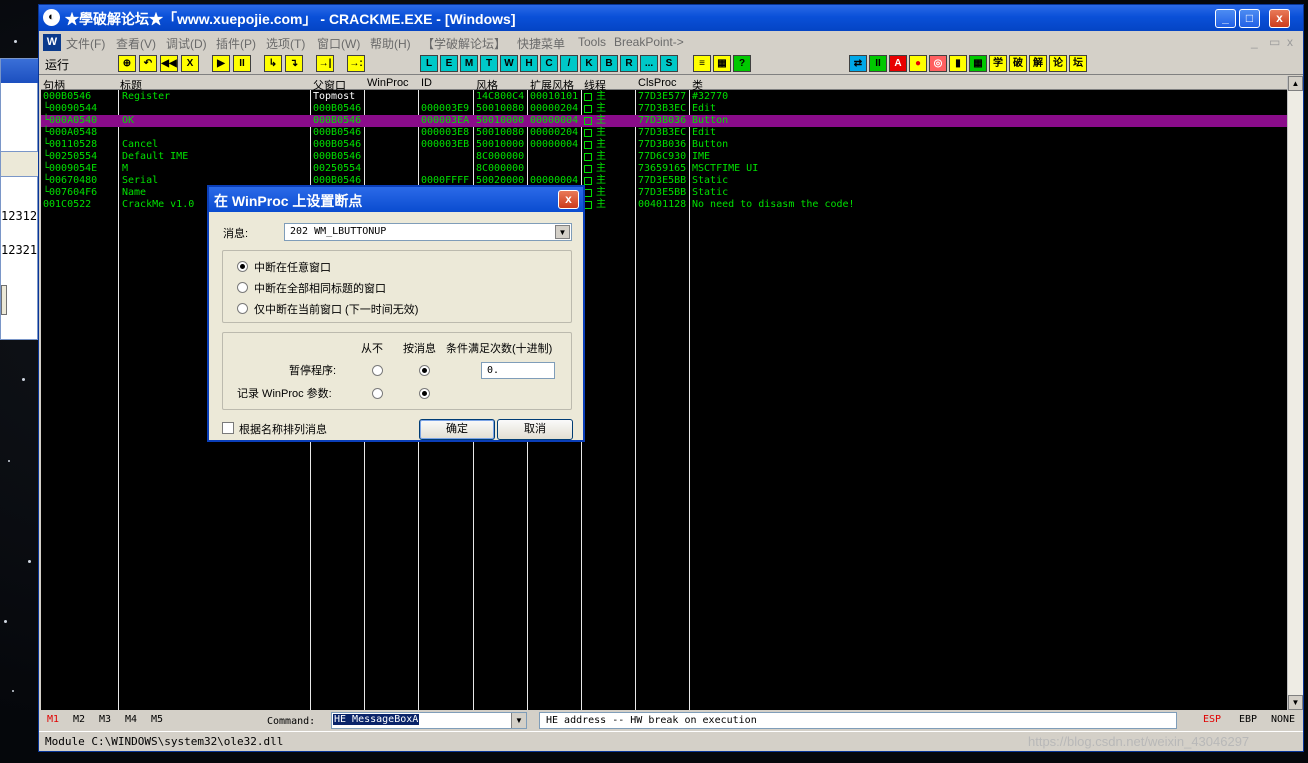 Image resolution: width=1308 pixels, height=763 pixels. What do you see at coordinates (85, 43) in the screenshot?
I see `menu-file: 文件(F)` at bounding box center [85, 43].